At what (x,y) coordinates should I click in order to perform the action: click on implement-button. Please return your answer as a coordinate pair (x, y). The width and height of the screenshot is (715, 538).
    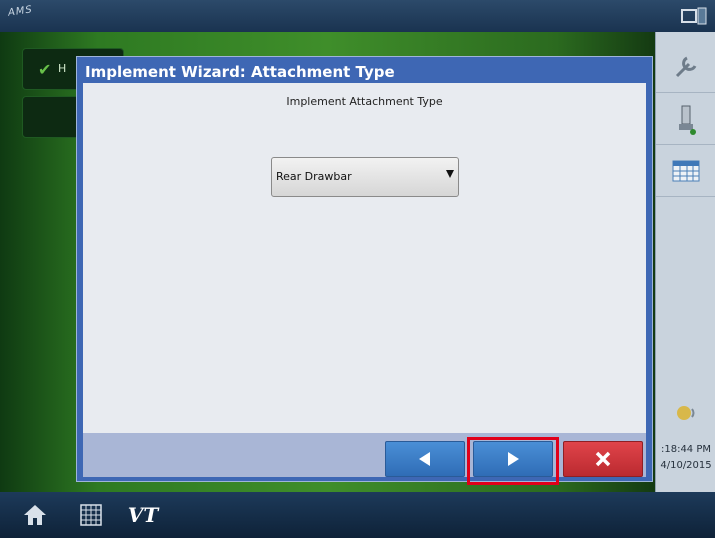
    Looking at the image, I should click on (685, 119).